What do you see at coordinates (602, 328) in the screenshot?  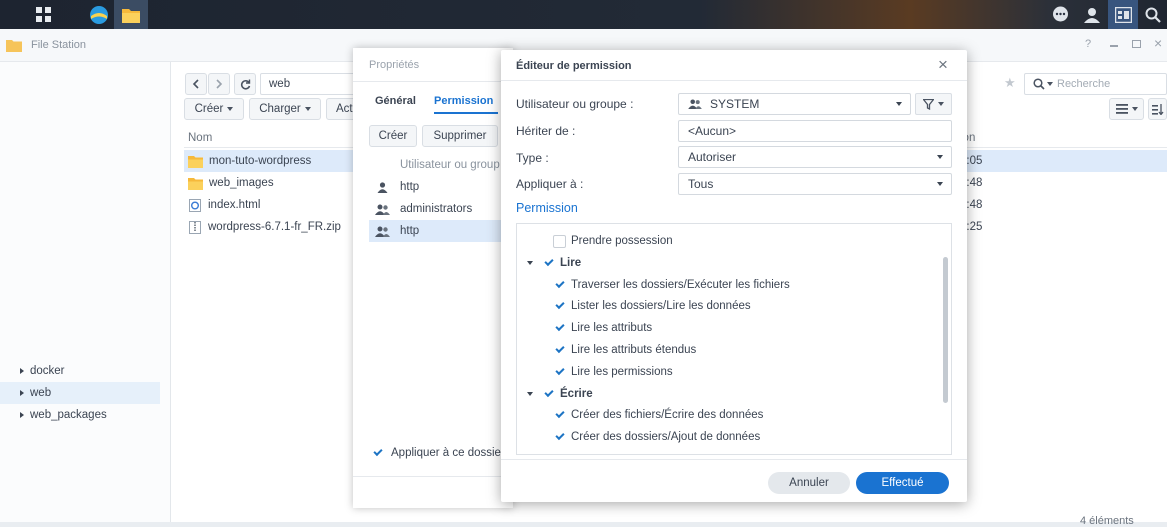 I see `permission-row: Lire les attributs` at bounding box center [602, 328].